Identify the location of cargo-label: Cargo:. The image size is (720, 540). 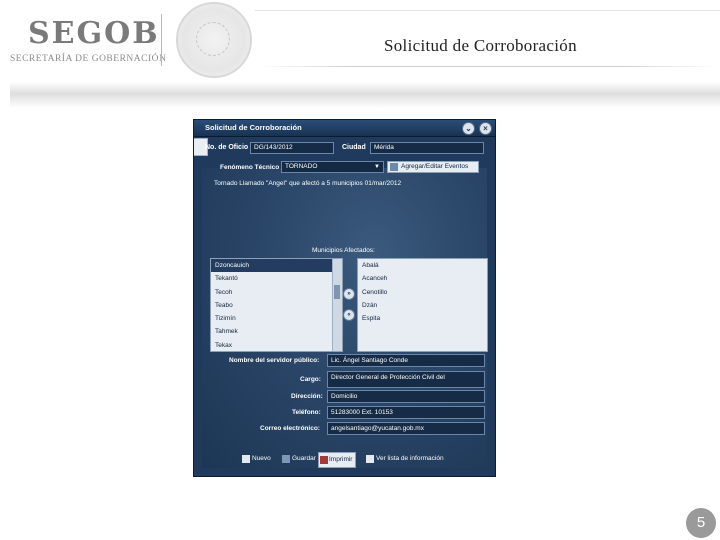
(310, 379).